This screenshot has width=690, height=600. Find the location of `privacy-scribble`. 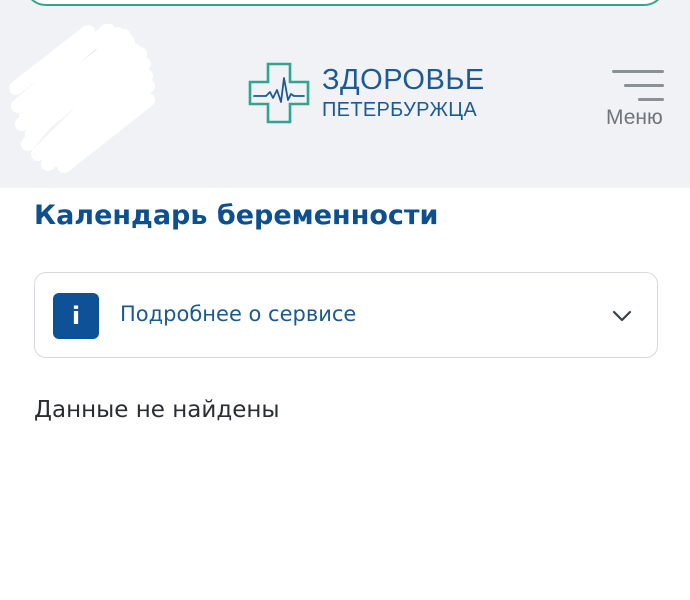

privacy-scribble is located at coordinates (82, 98).